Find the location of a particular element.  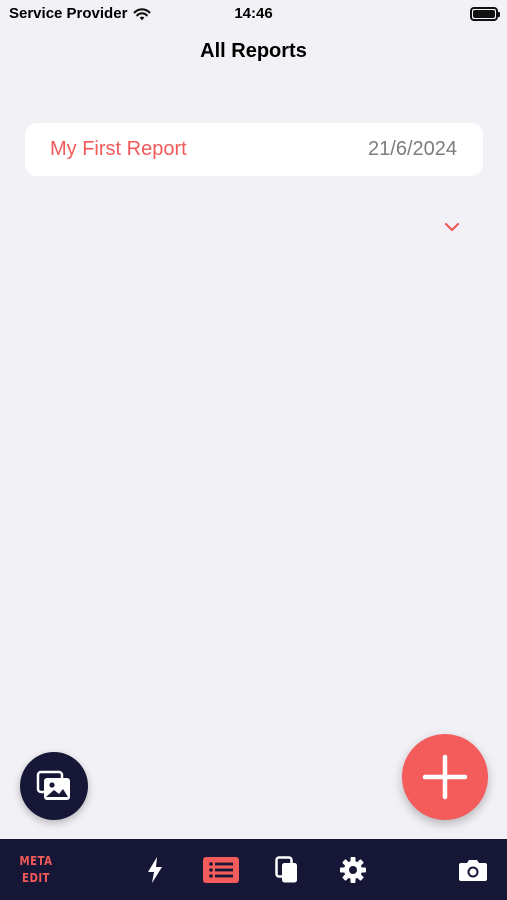

logo-line-1: META is located at coordinates (36, 861).